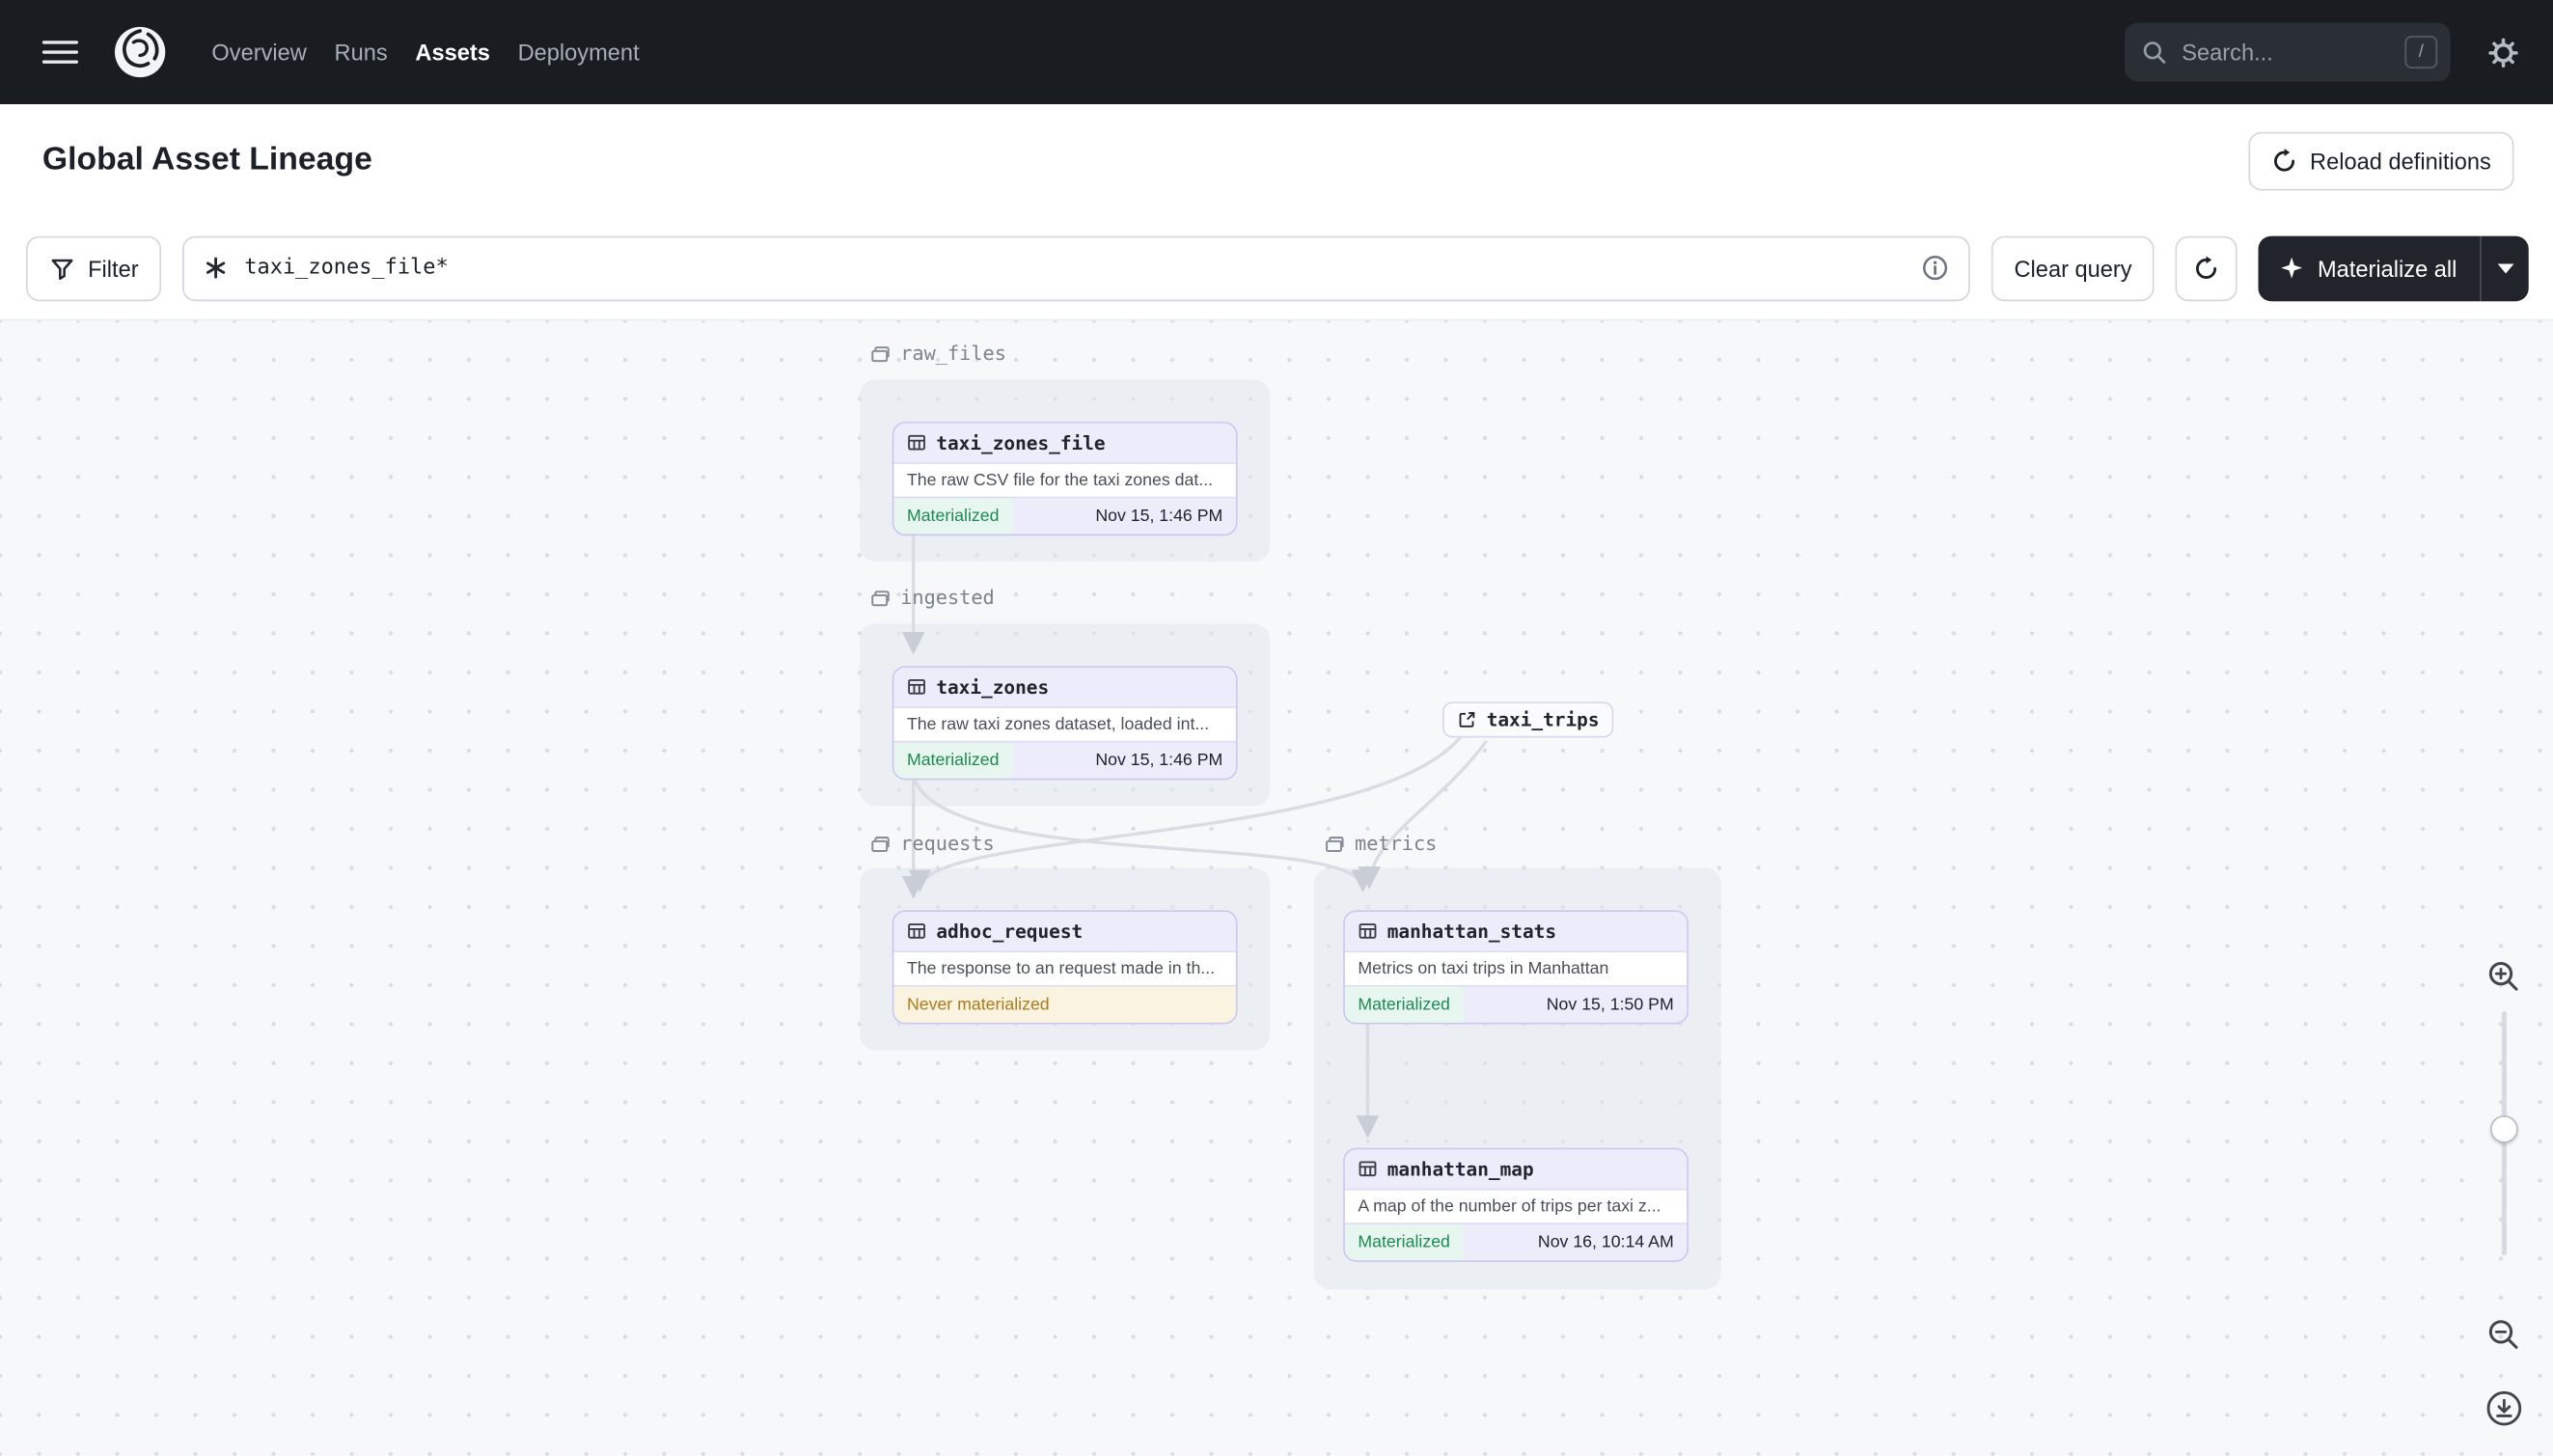  What do you see at coordinates (216, 268) in the screenshot?
I see `selection-asterisk-icon` at bounding box center [216, 268].